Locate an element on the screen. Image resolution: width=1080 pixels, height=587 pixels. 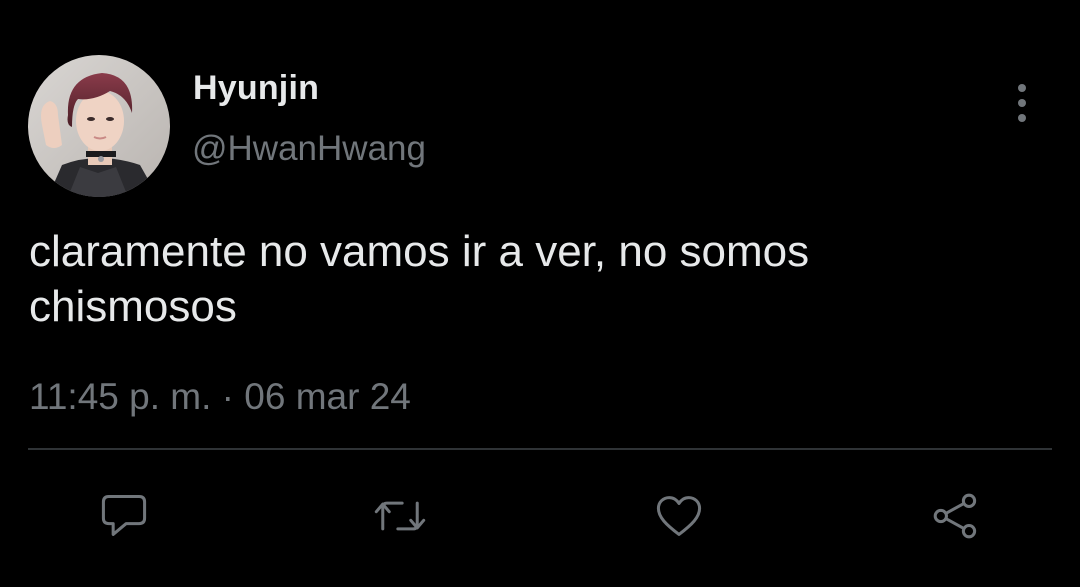
share-button is located at coordinates (956, 516).